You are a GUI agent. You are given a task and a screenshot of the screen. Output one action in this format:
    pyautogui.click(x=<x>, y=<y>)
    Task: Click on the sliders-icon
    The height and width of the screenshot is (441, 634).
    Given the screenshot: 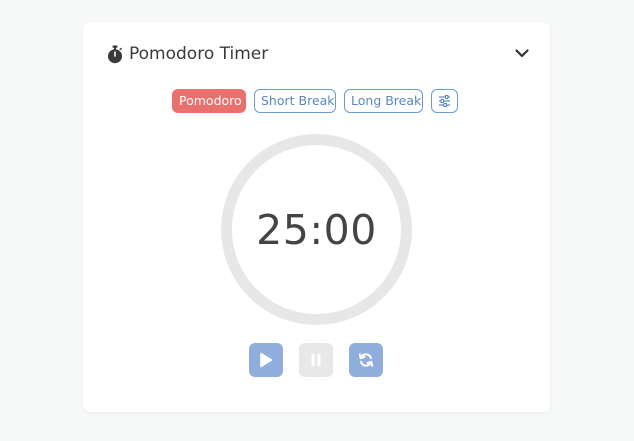 What is the action you would take?
    pyautogui.click(x=444, y=101)
    